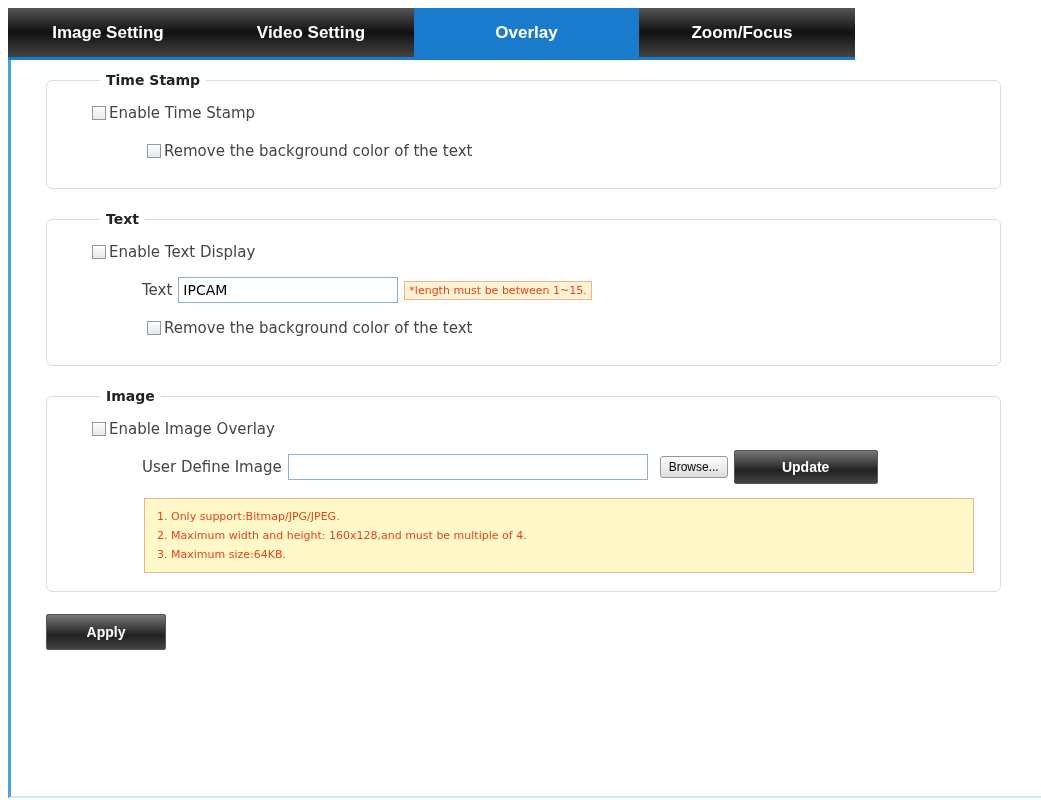  What do you see at coordinates (526, 32) in the screenshot?
I see `tab: Overlay` at bounding box center [526, 32].